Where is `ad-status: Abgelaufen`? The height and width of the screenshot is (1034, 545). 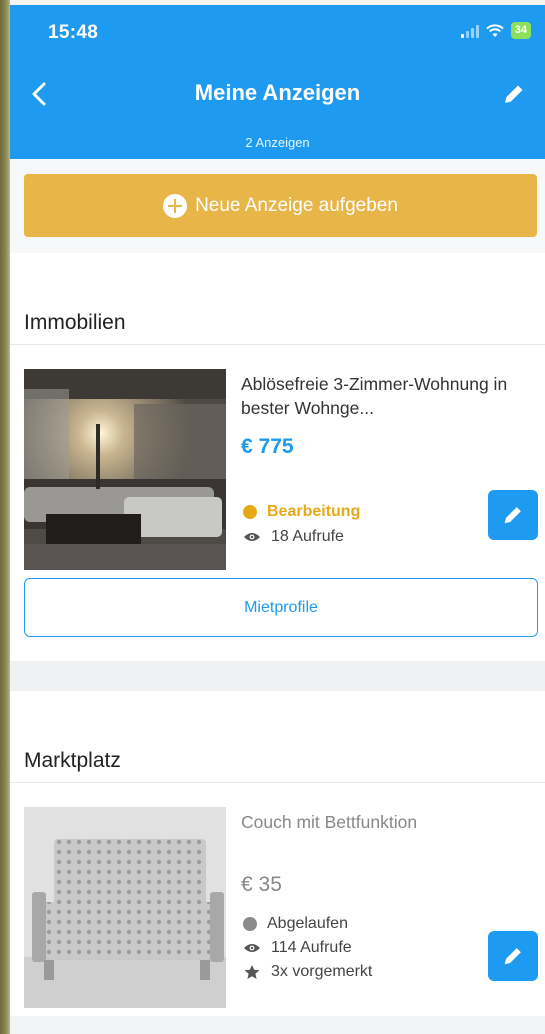
ad-status: Abgelaufen is located at coordinates (295, 924).